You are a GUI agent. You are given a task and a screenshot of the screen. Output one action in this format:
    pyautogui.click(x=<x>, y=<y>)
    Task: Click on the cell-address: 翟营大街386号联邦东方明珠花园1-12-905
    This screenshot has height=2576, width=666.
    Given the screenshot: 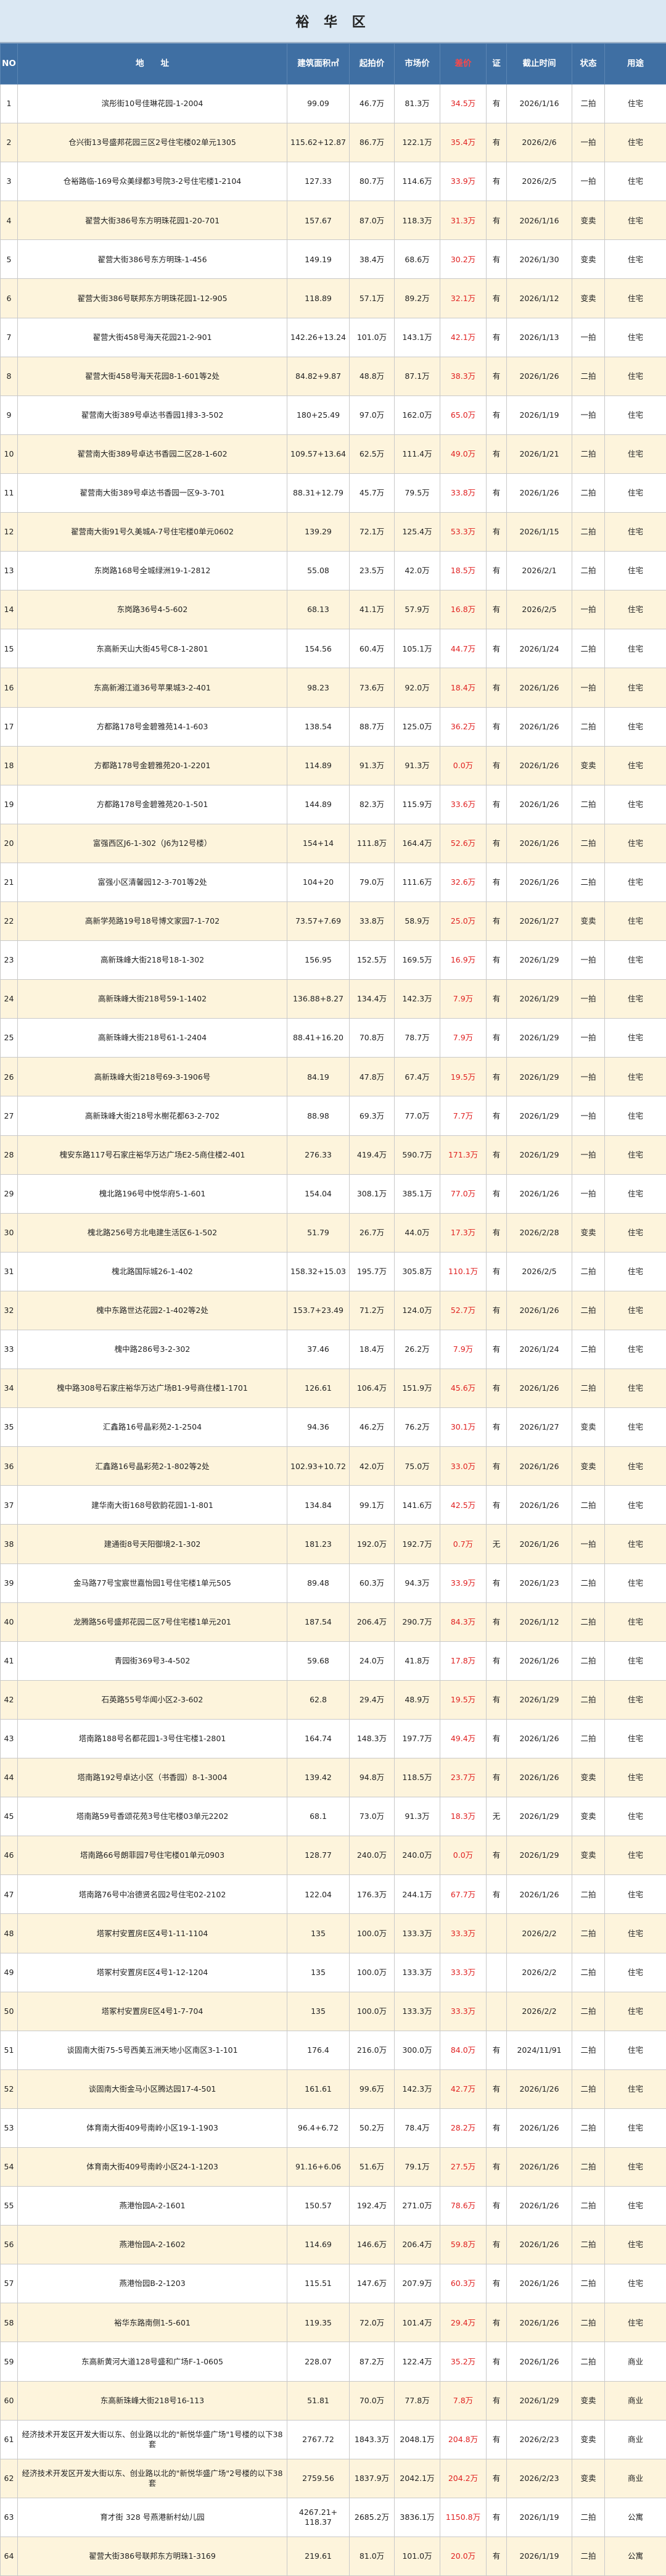 What is the action you would take?
    pyautogui.click(x=153, y=298)
    